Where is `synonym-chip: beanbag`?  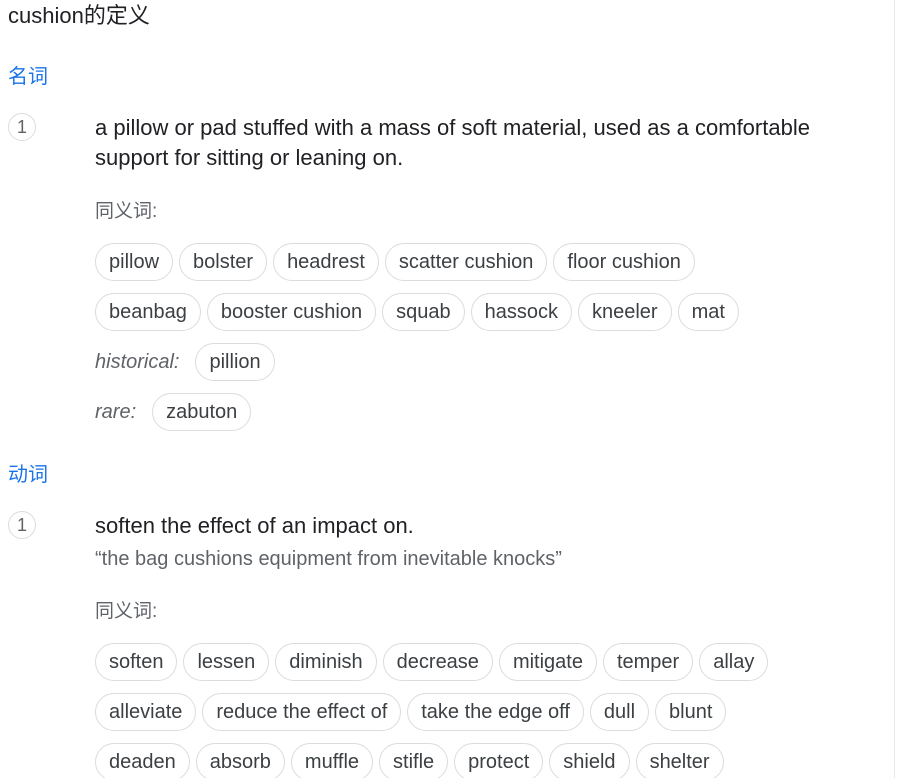
synonym-chip: beanbag is located at coordinates (148, 312).